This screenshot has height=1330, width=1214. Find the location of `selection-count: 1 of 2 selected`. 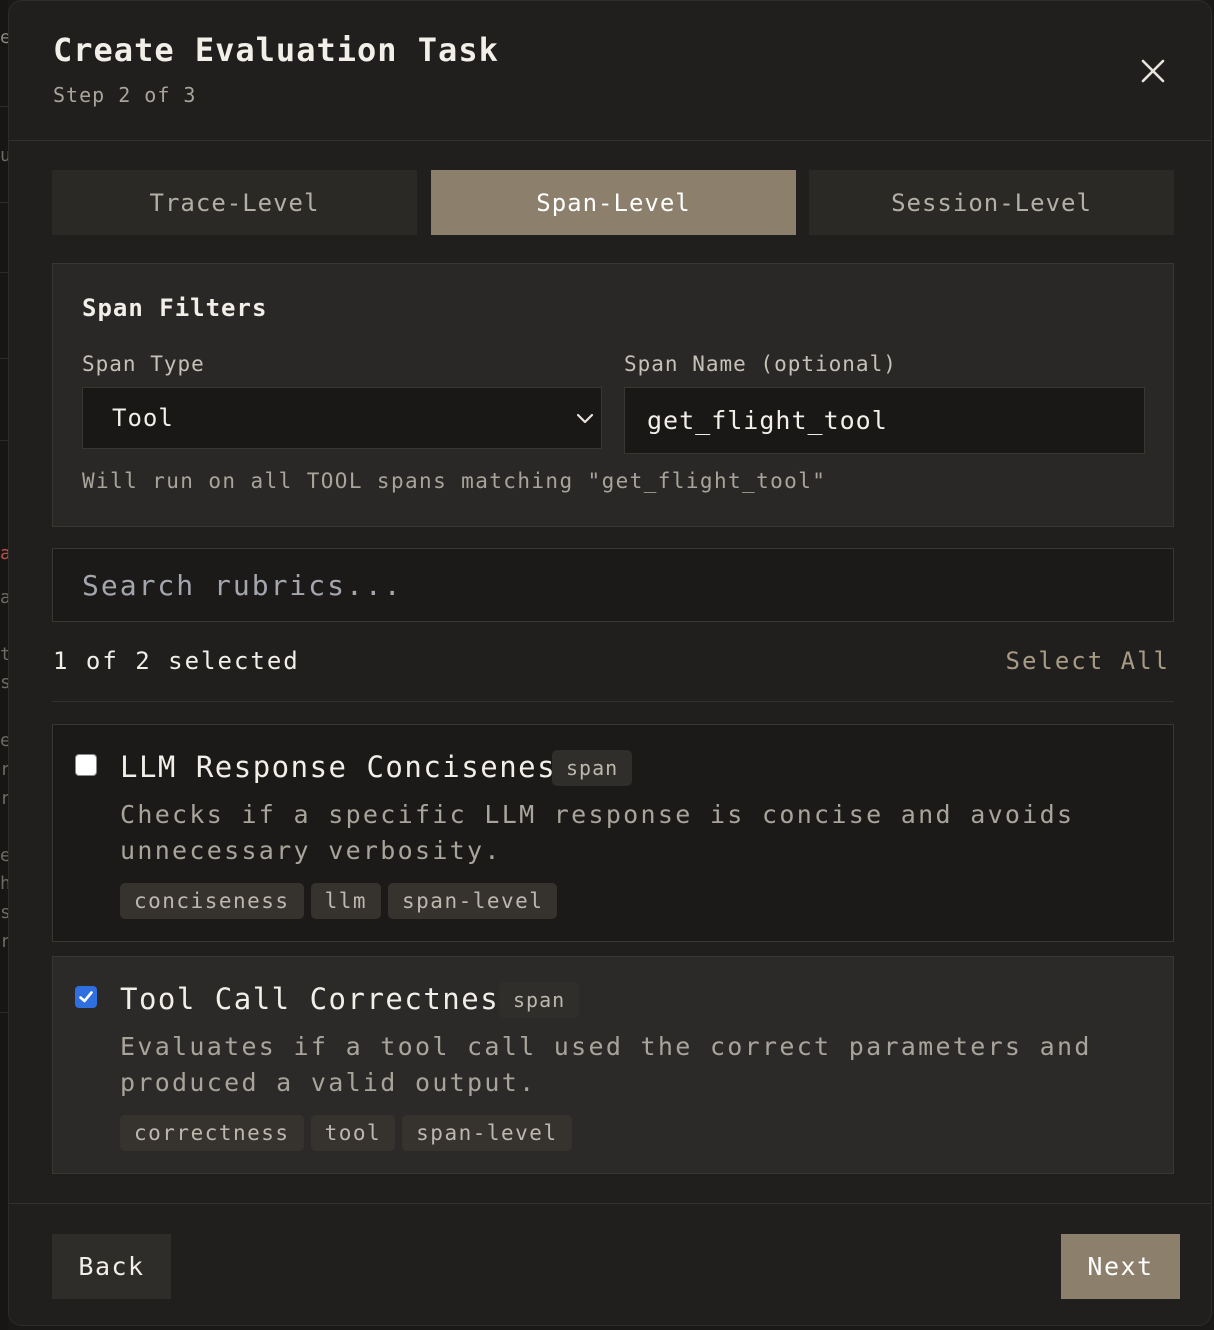

selection-count: 1 of 2 selected is located at coordinates (176, 661).